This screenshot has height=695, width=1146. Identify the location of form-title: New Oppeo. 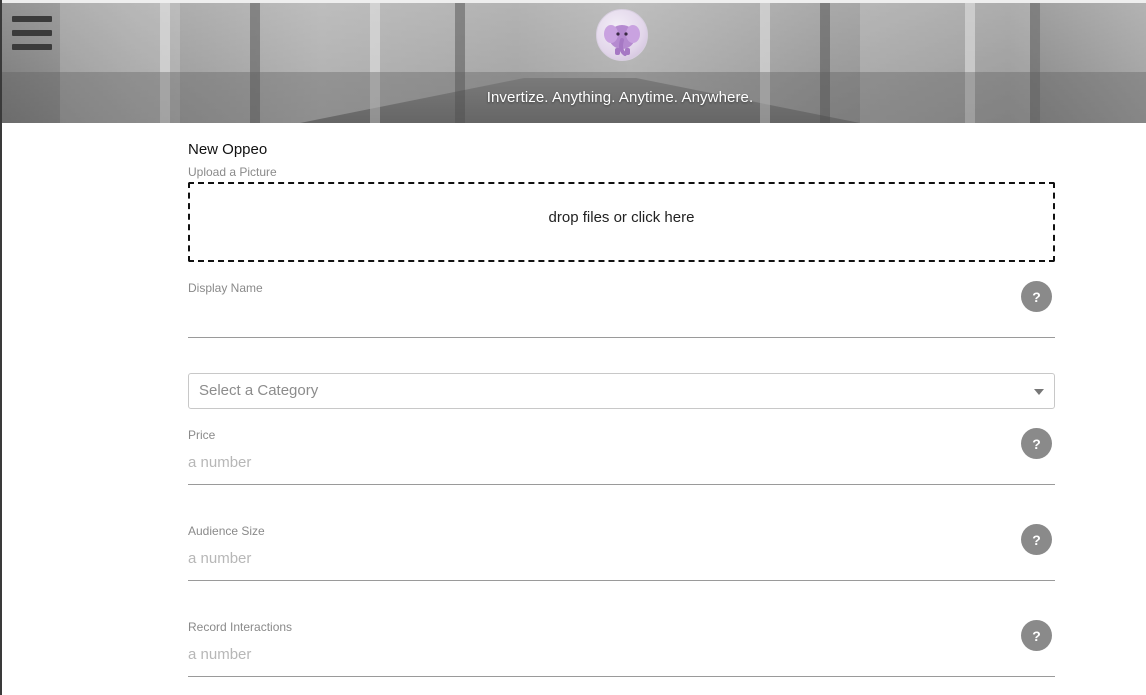
(228, 149).